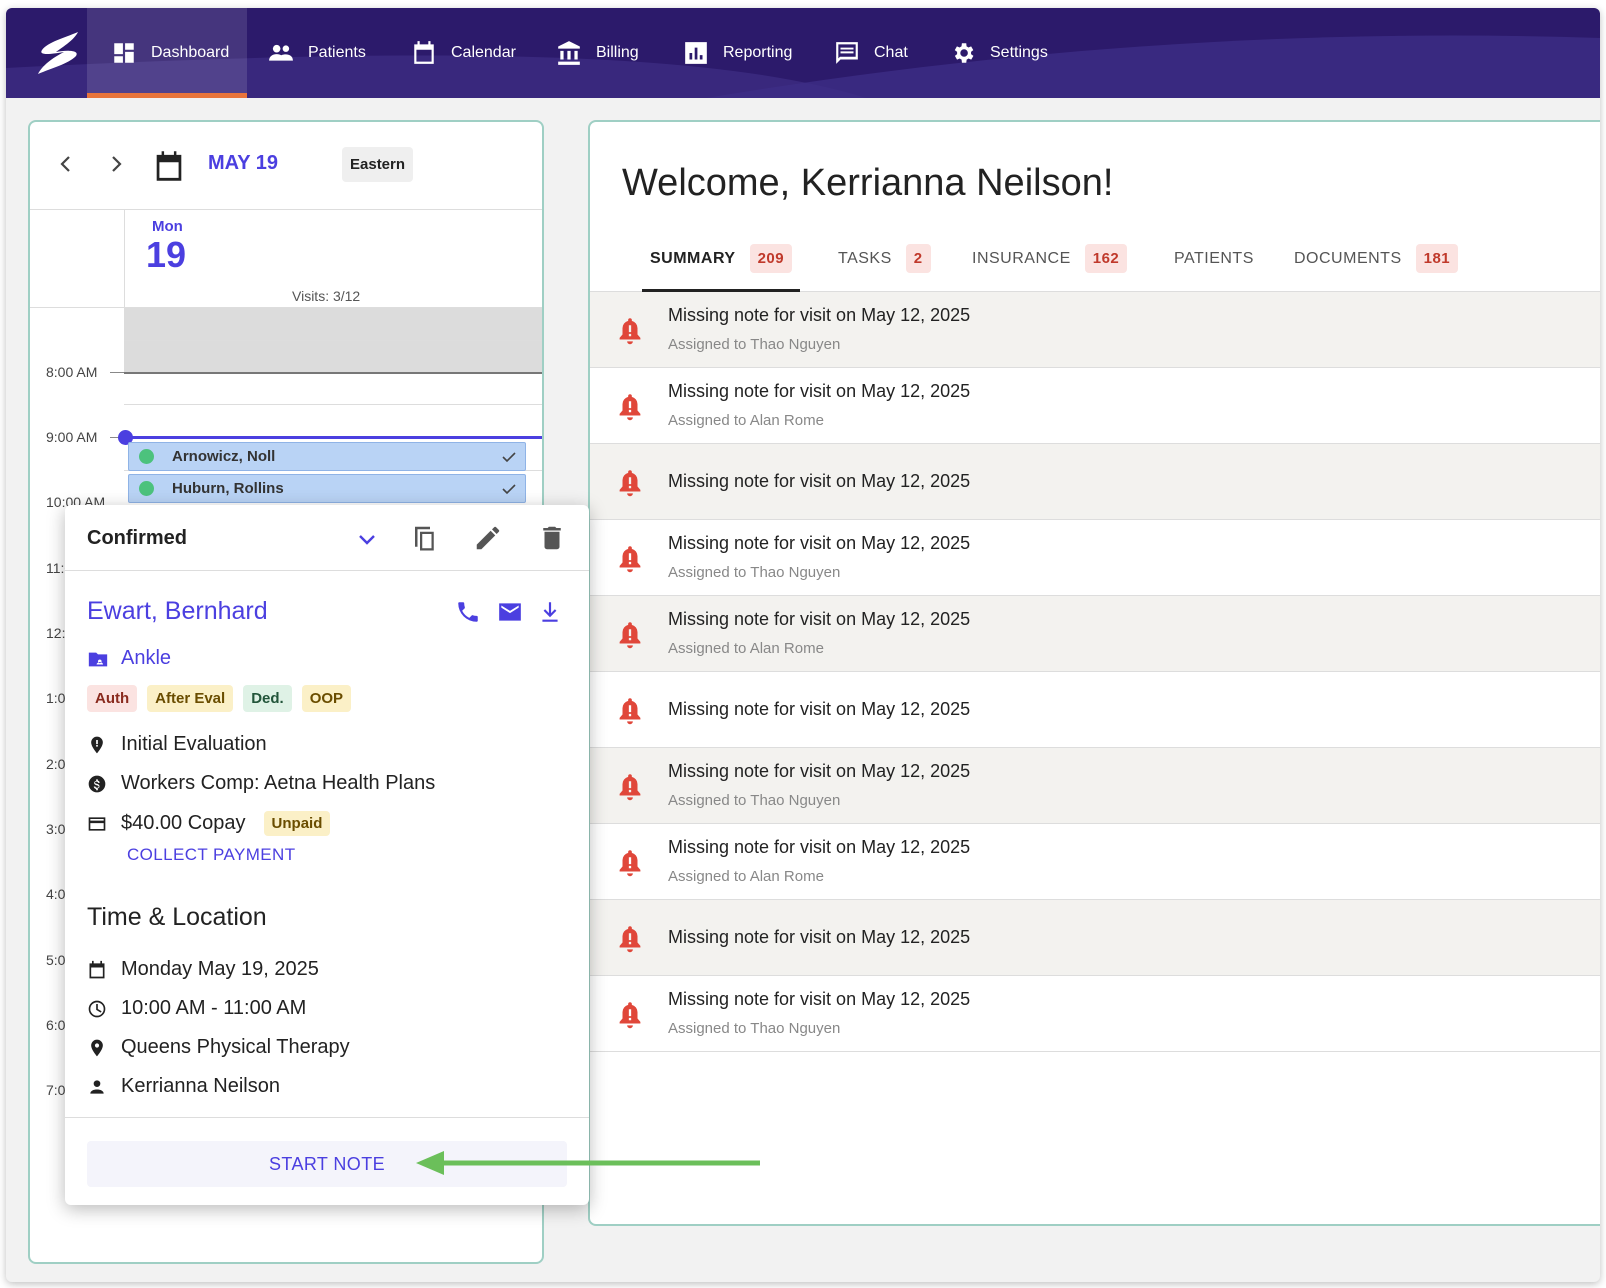 The width and height of the screenshot is (1606, 1288). I want to click on gear-icon, so click(964, 53).